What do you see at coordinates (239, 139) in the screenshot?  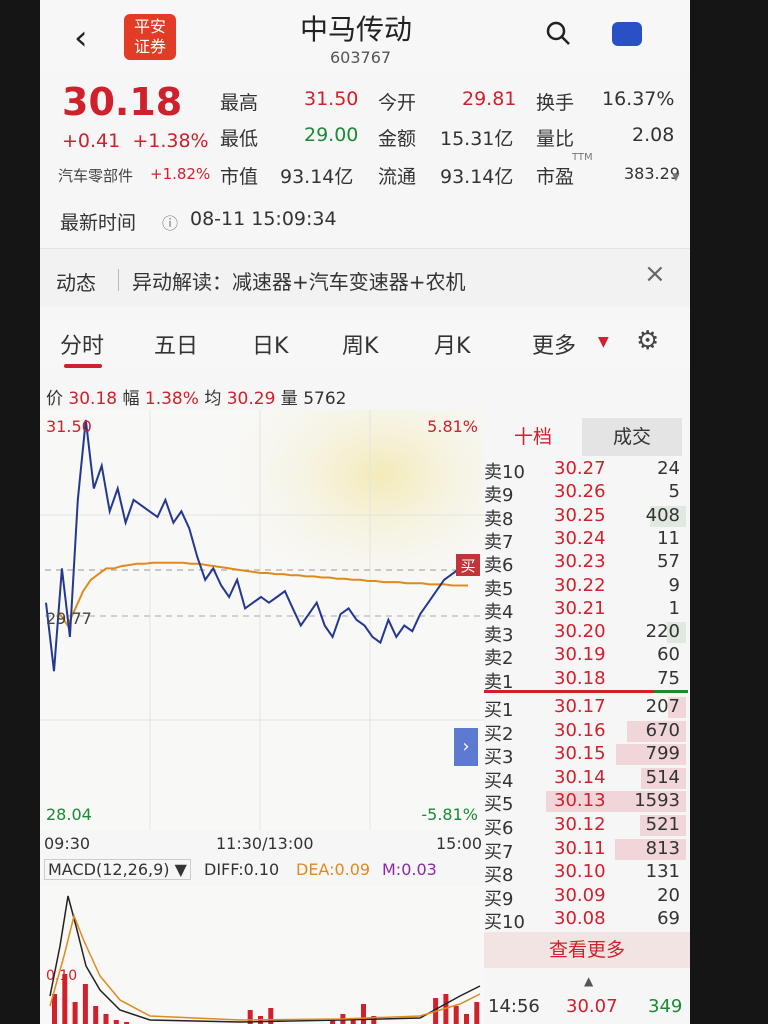 I see `low-label: 最低` at bounding box center [239, 139].